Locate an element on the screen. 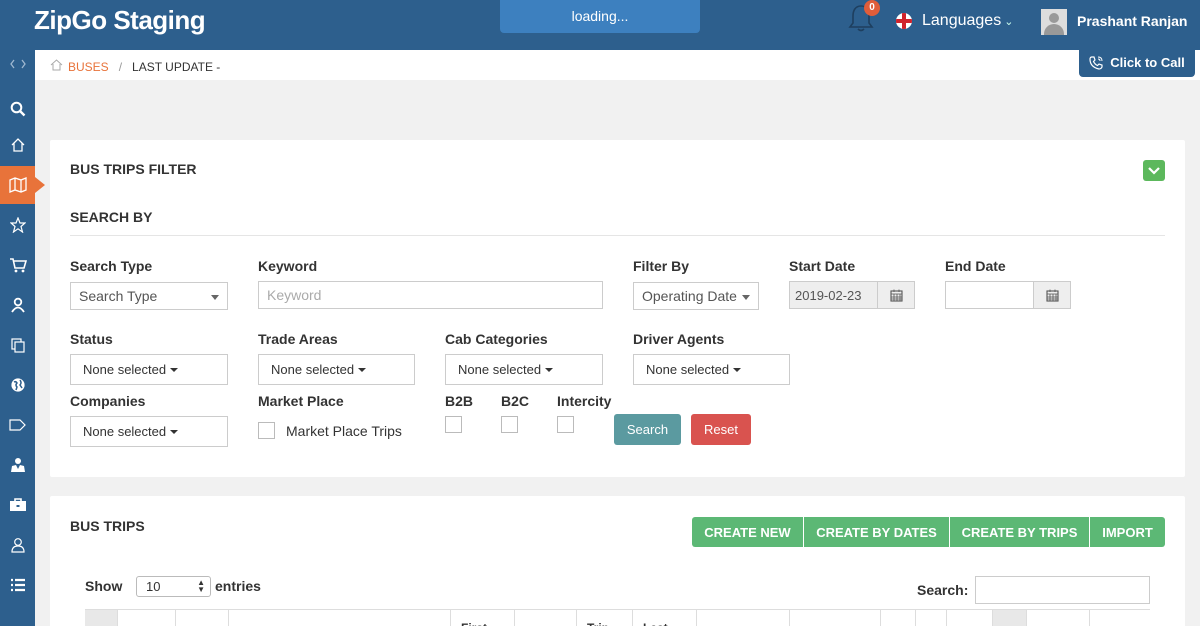 The image size is (1200, 626). b2c-checkbox is located at coordinates (509, 424).